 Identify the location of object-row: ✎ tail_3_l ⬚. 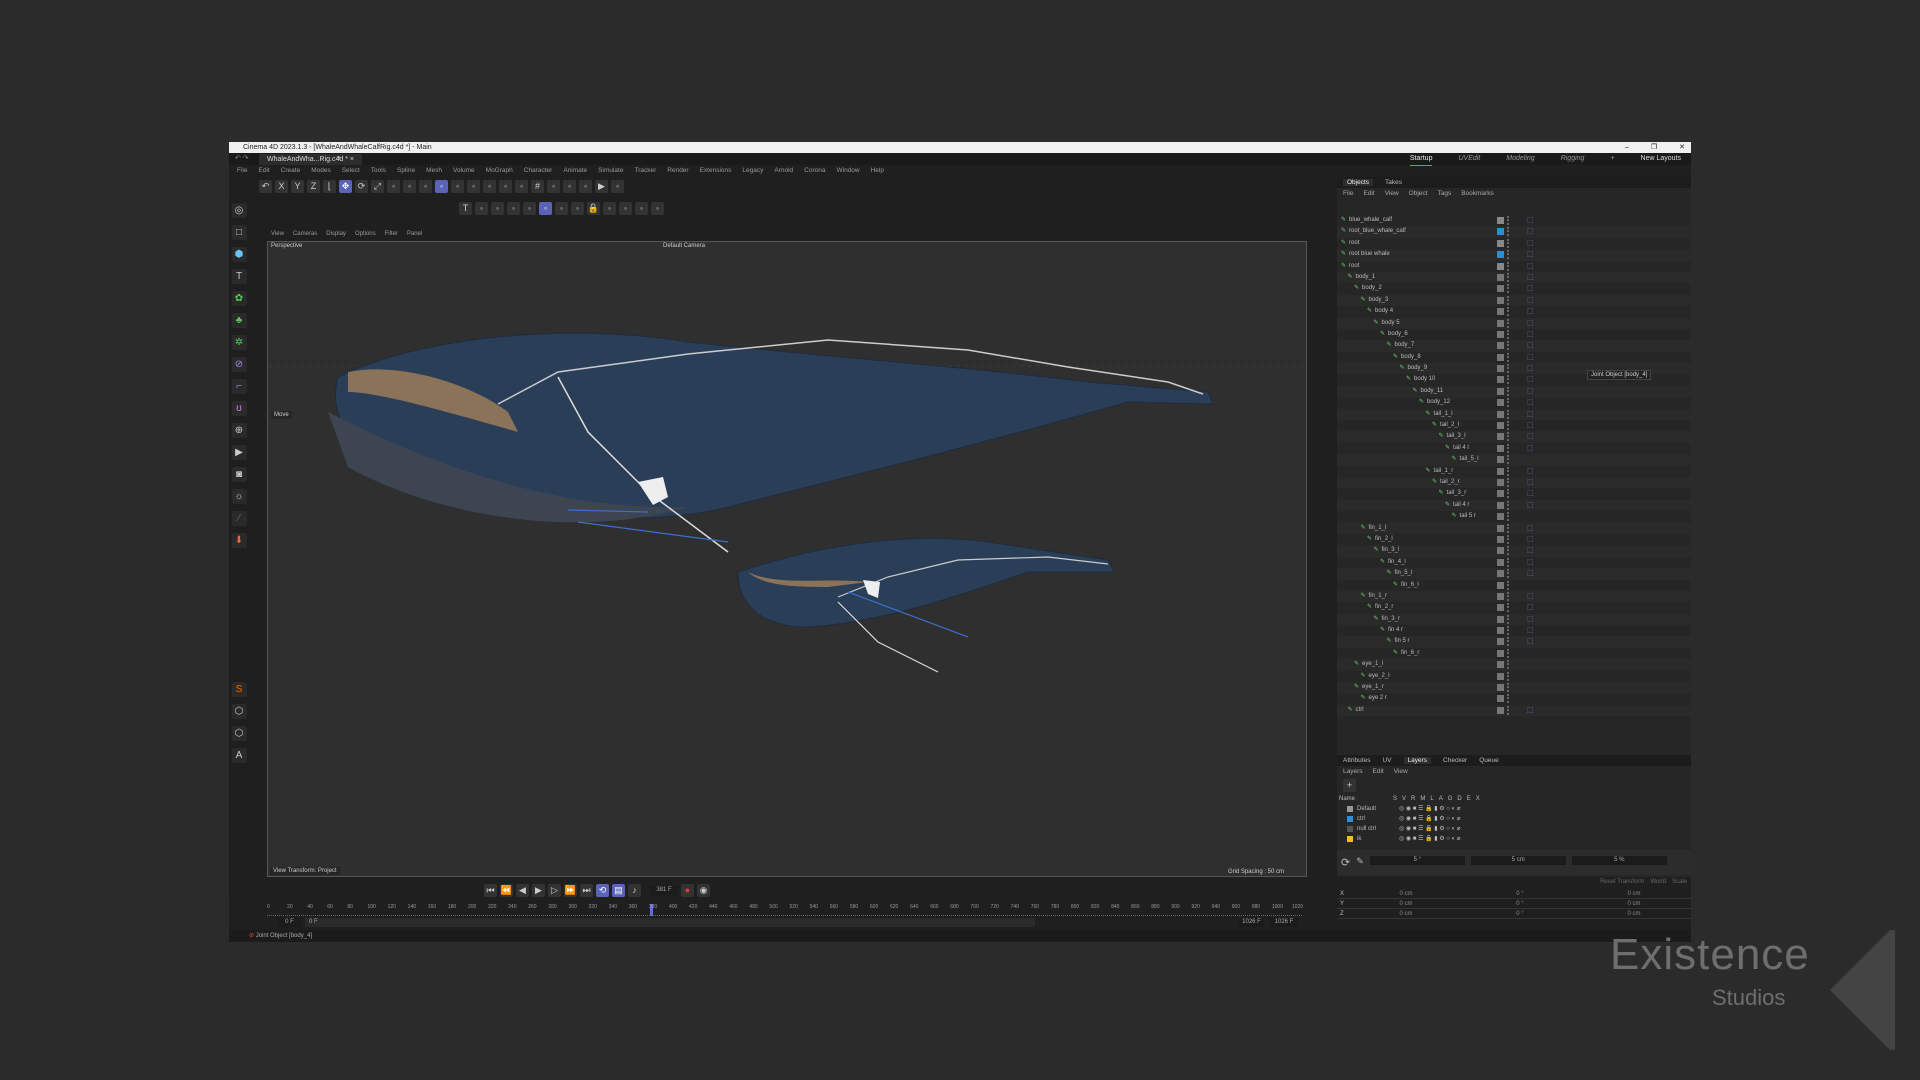
(1514, 437).